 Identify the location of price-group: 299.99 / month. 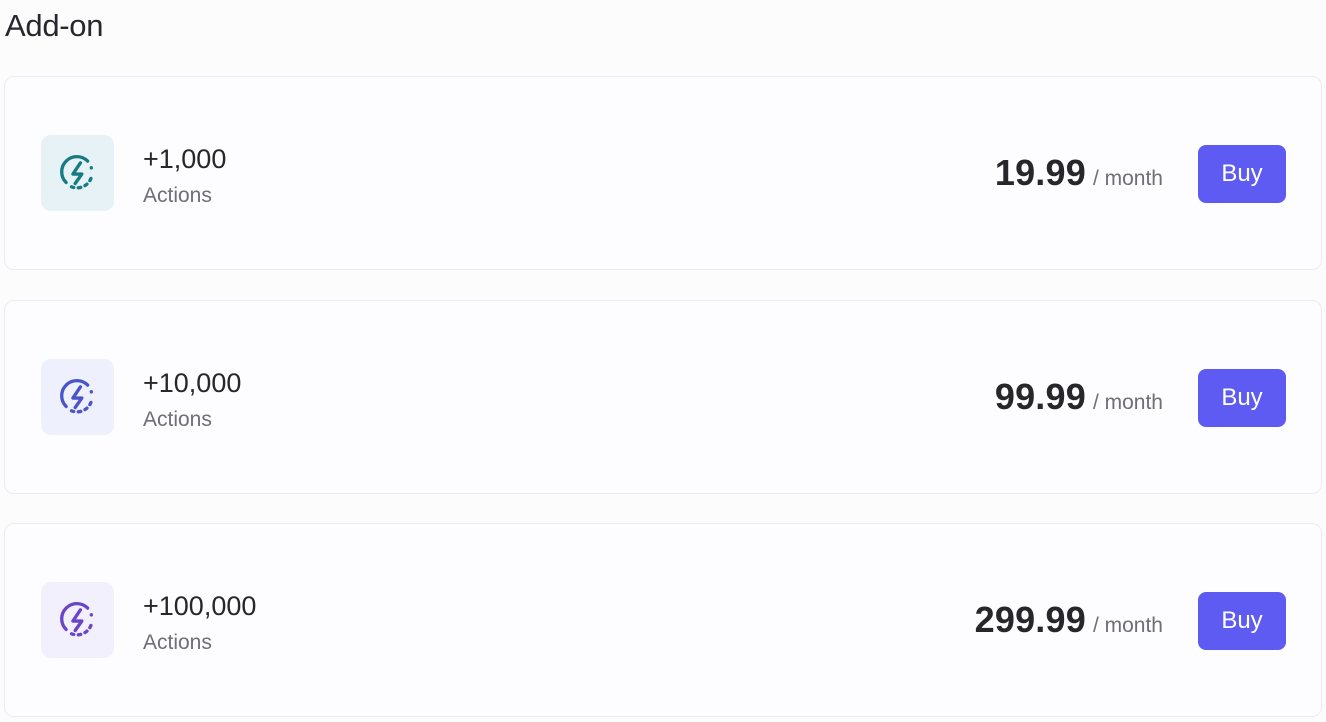
(1069, 620).